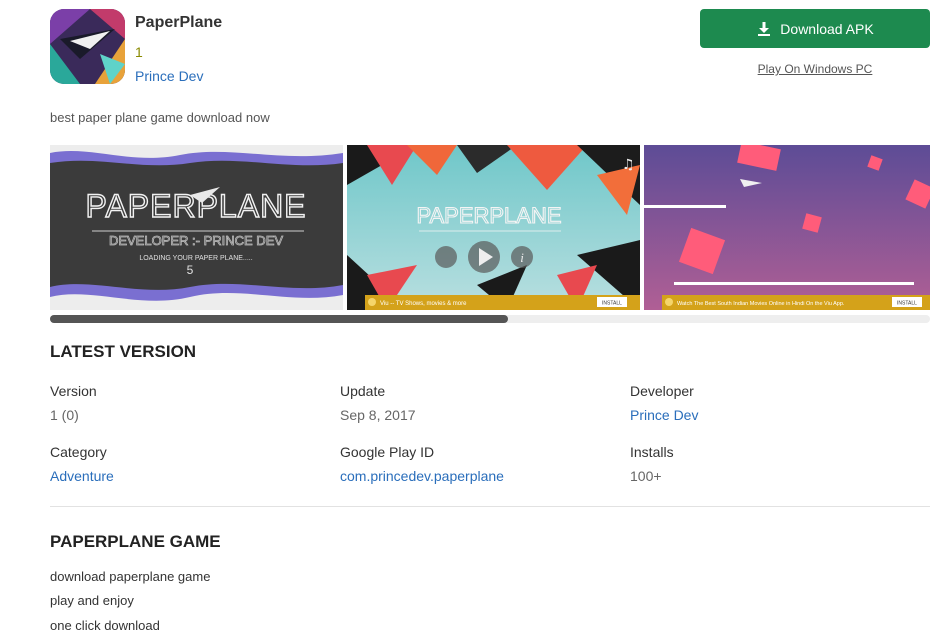 The image size is (947, 640). I want to click on game-heading: PAPERPLANE GAME, so click(135, 541).